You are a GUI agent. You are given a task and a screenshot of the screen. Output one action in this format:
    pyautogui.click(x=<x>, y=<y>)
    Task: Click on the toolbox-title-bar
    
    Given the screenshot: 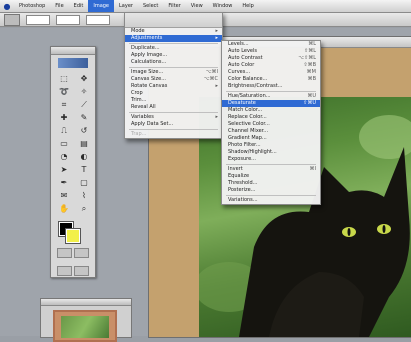 What is the action you would take?
    pyautogui.click(x=73, y=51)
    